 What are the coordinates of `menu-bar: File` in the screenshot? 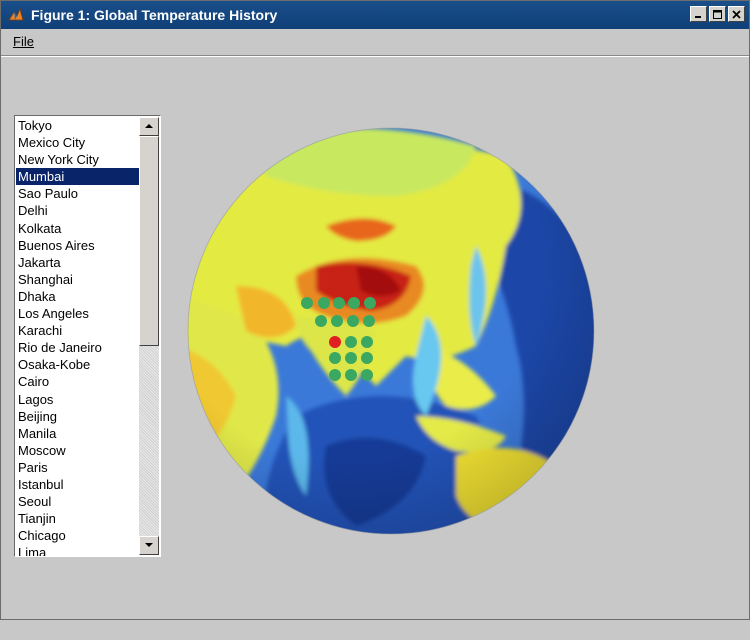 It's located at (375, 42).